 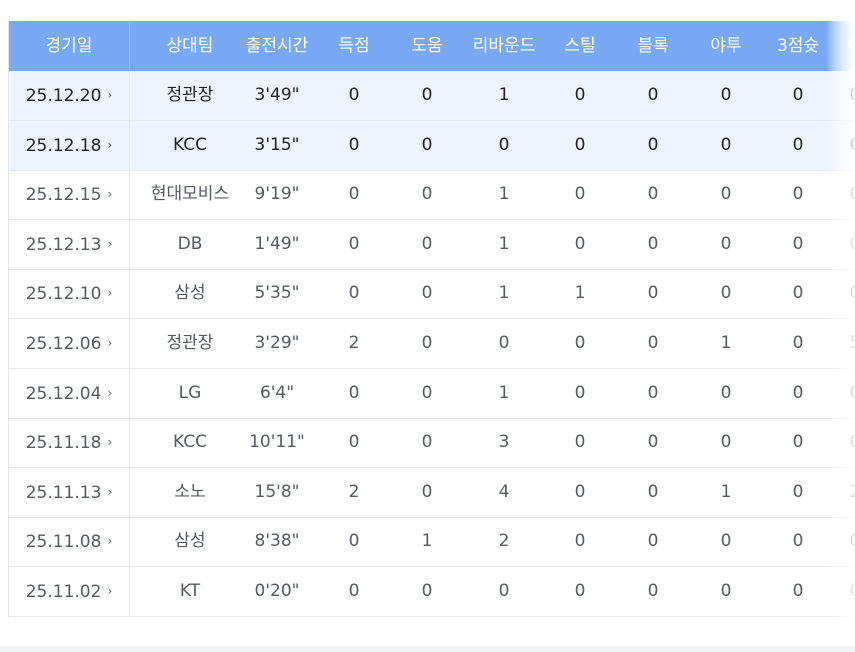 I want to click on game-date-link: 25.12.13 ›, so click(x=69, y=244).